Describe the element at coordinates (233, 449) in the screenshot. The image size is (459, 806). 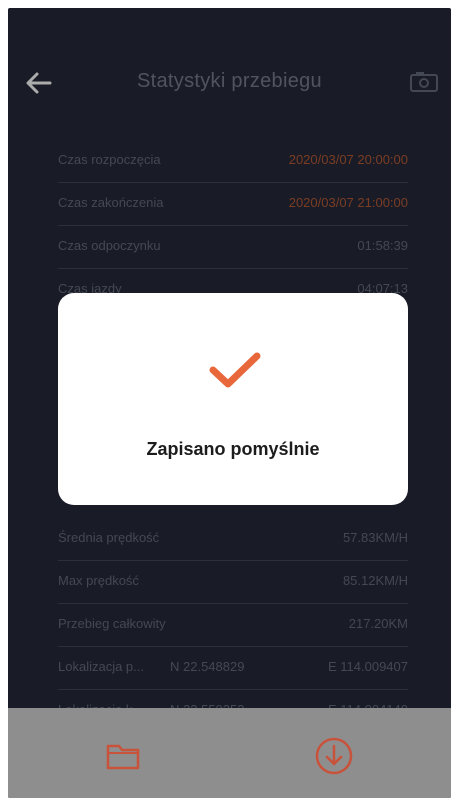
I see `dialog-message: Zapisano pomyślnie` at that location.